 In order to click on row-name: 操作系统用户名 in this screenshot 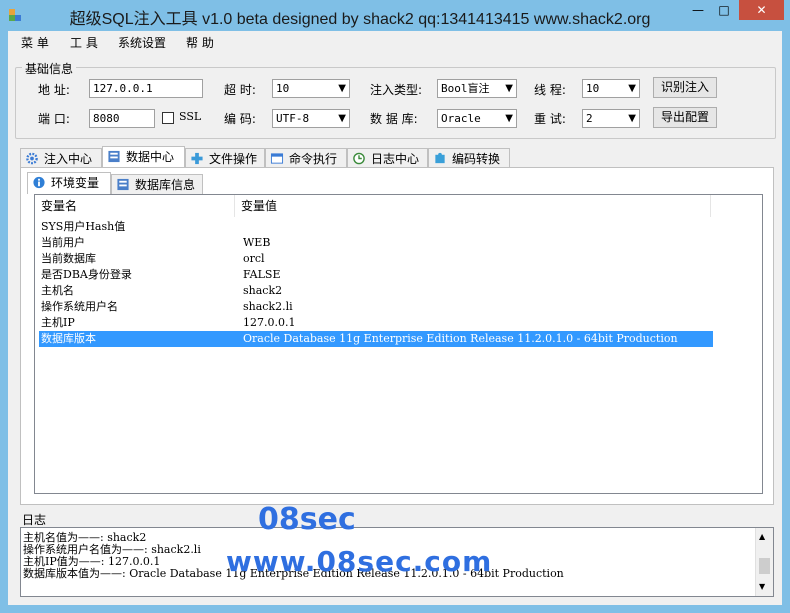, I will do `click(79, 306)`.